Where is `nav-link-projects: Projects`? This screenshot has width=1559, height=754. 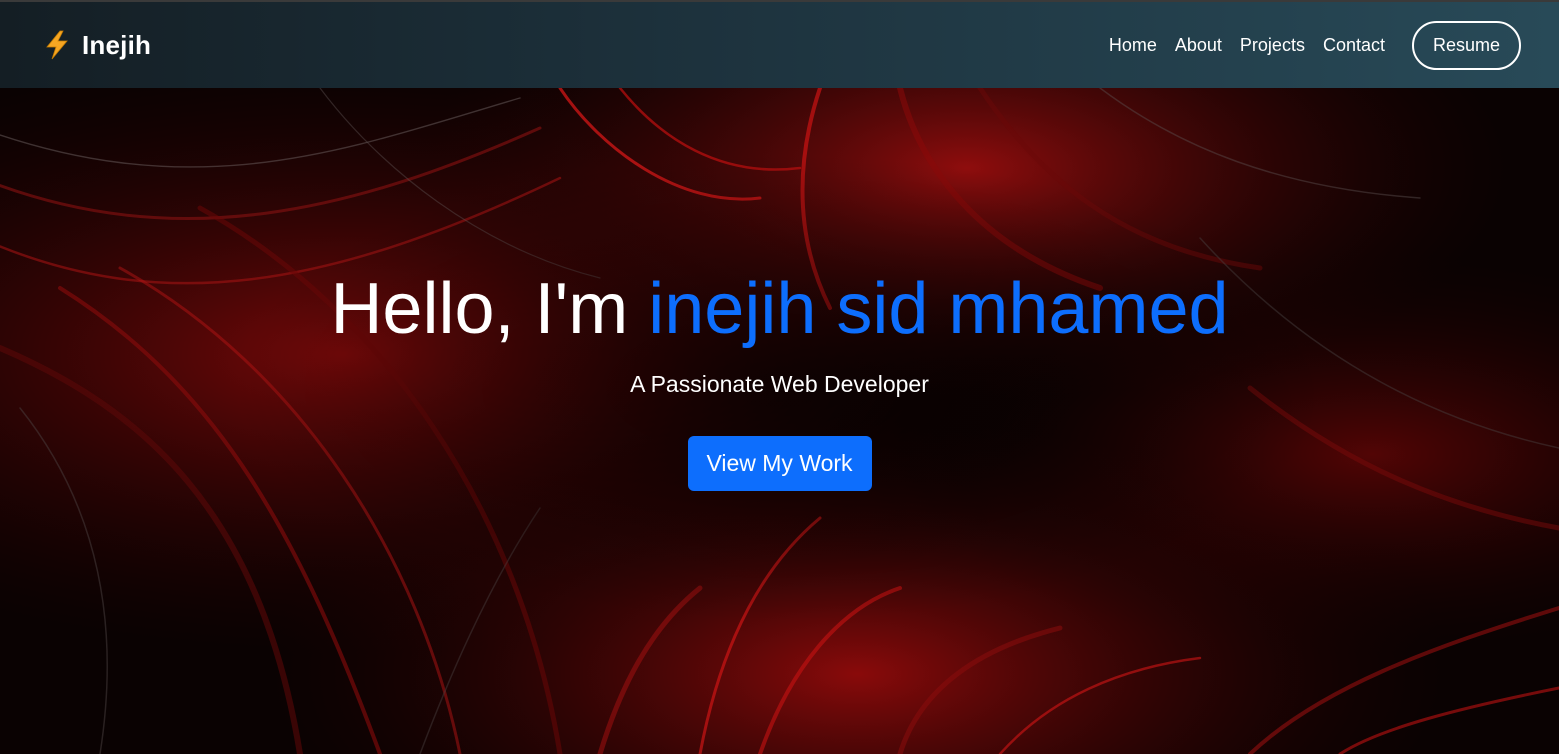
nav-link-projects: Projects is located at coordinates (1272, 45).